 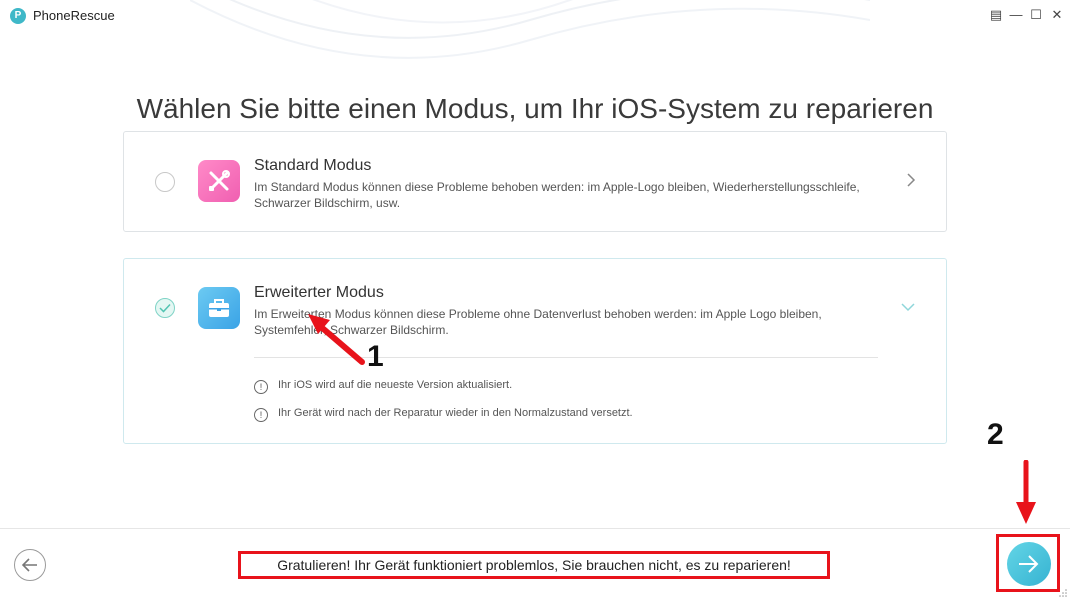 I want to click on close-button: ✕, so click(x=1057, y=15).